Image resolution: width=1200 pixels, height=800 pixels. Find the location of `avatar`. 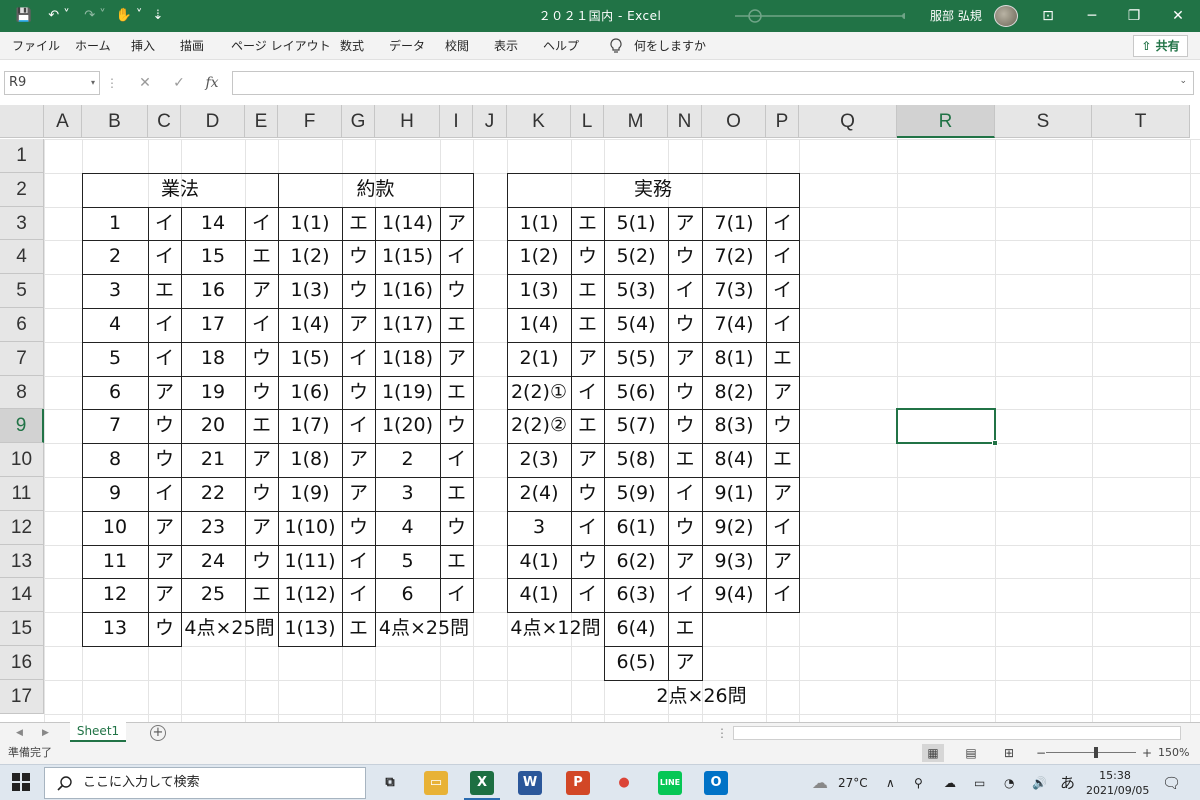

avatar is located at coordinates (1006, 16).